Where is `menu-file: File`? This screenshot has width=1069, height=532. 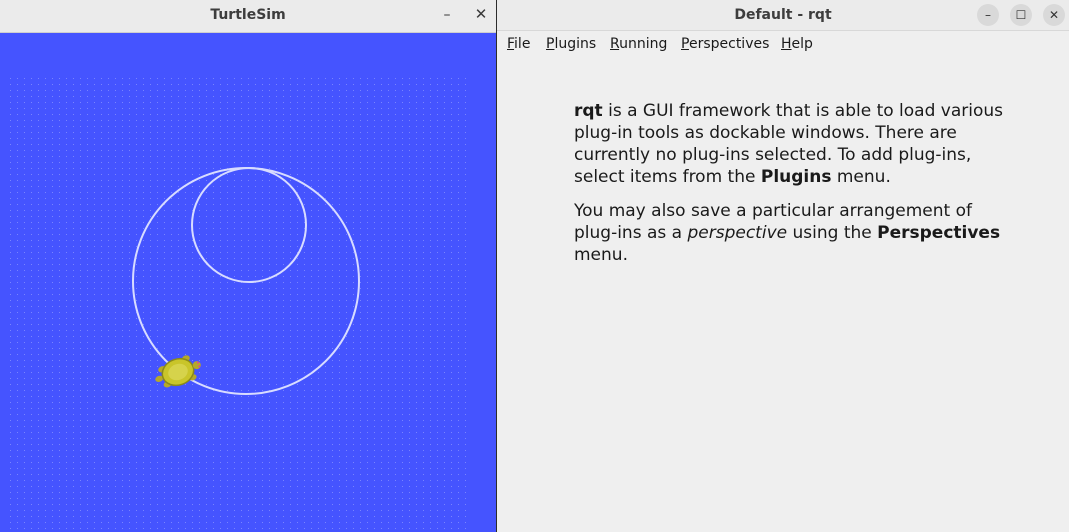
menu-file: File is located at coordinates (518, 44).